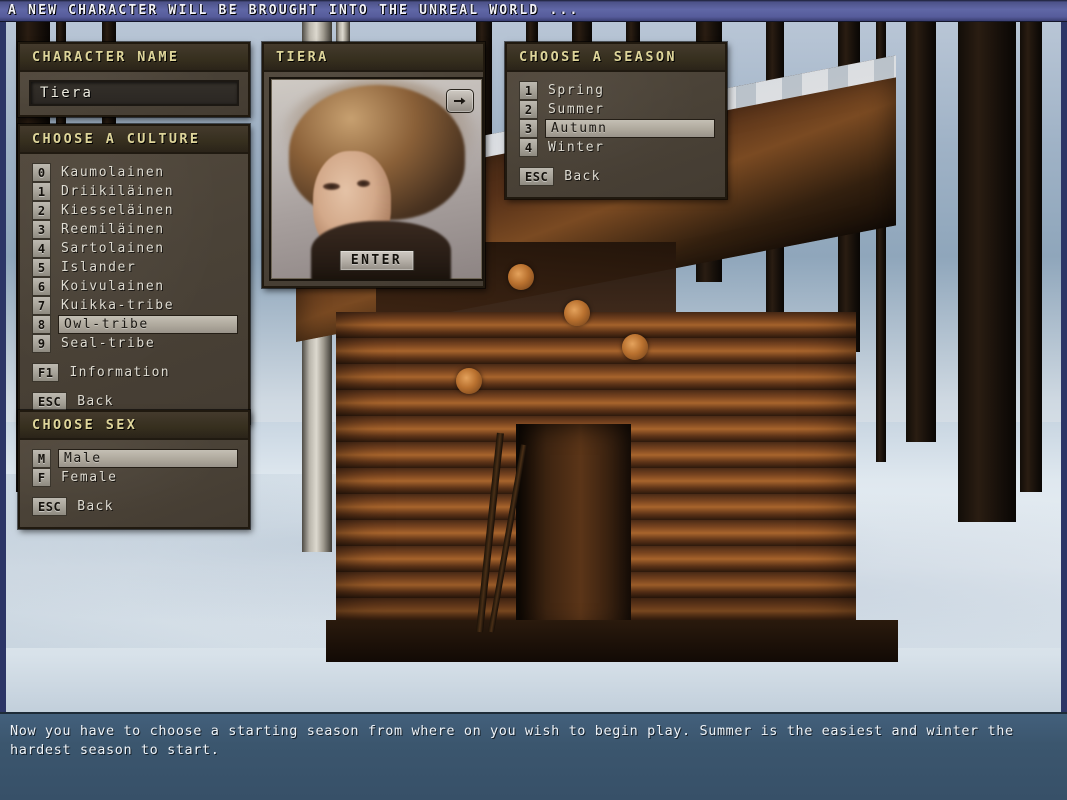 This screenshot has height=800, width=1067. Describe the element at coordinates (41, 343) in the screenshot. I see `key-badge: 9` at that location.